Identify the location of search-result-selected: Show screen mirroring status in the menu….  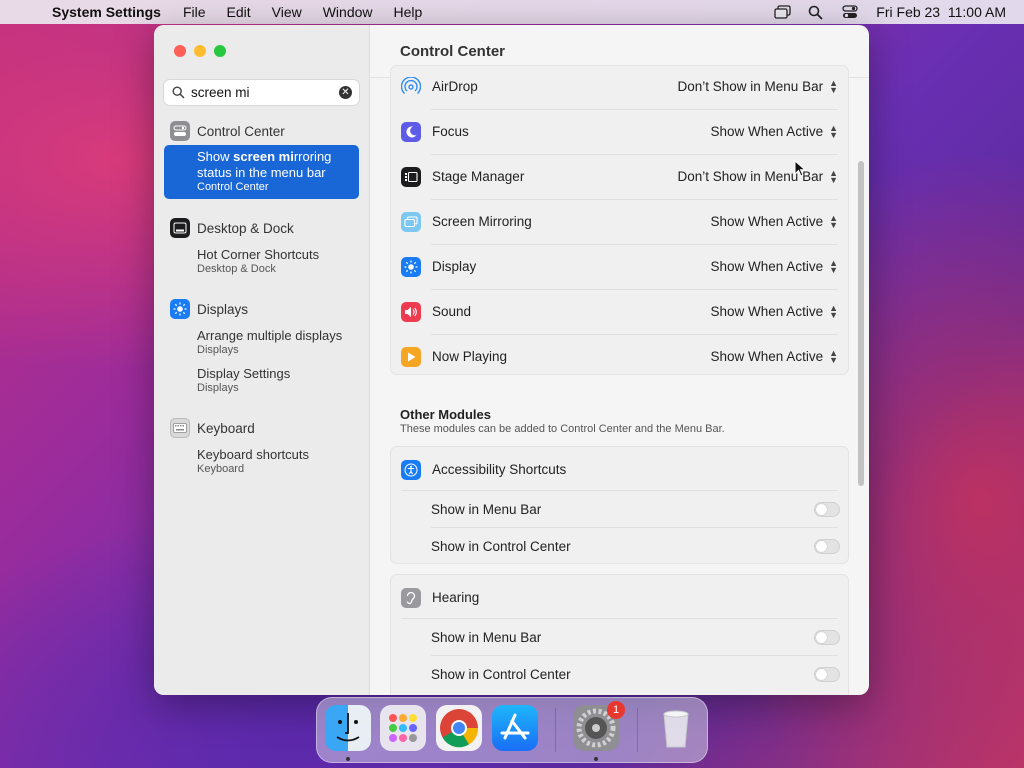
(261, 172).